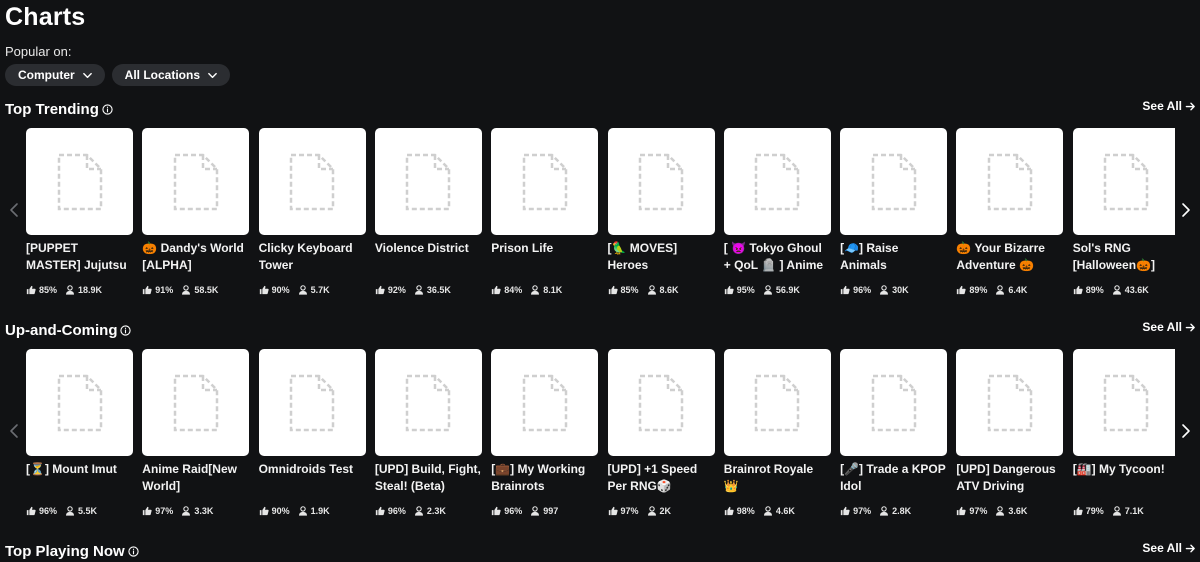 The height and width of the screenshot is (562, 1200). I want to click on game-card: Clicky Keyboard Tower 90% 5.7K, so click(312, 211).